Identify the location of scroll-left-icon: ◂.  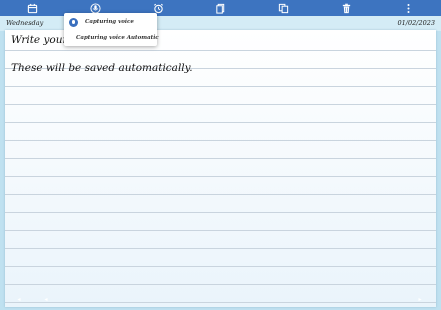
(19, 300).